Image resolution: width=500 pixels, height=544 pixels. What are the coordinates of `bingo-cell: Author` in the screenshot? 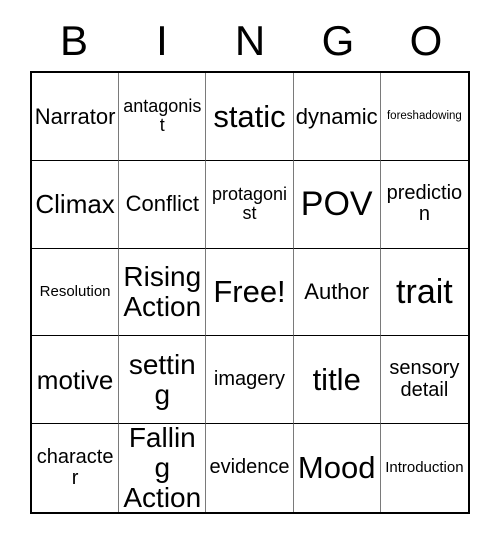 It's located at (337, 292).